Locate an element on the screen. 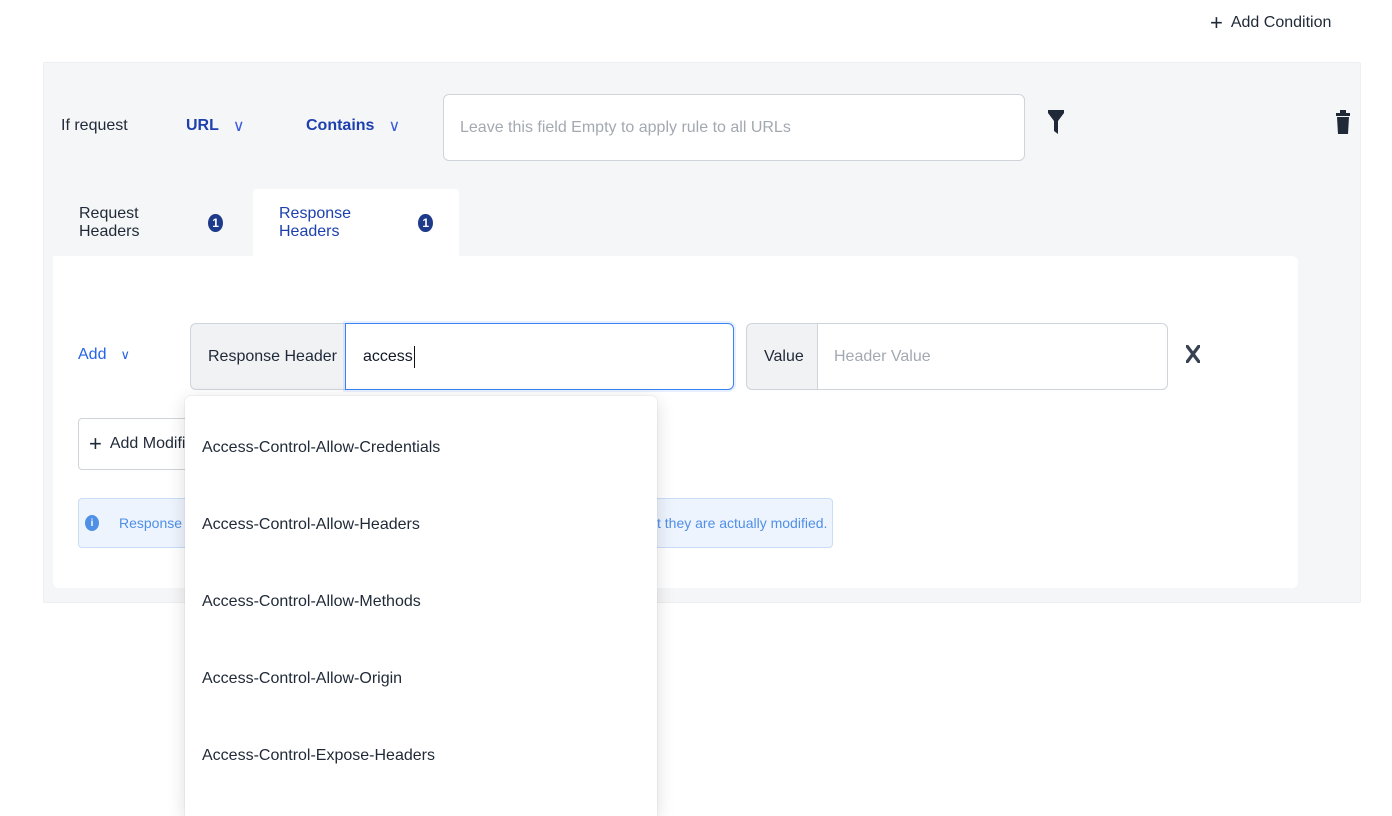  add-condition-label: Add Condition is located at coordinates (1281, 22).